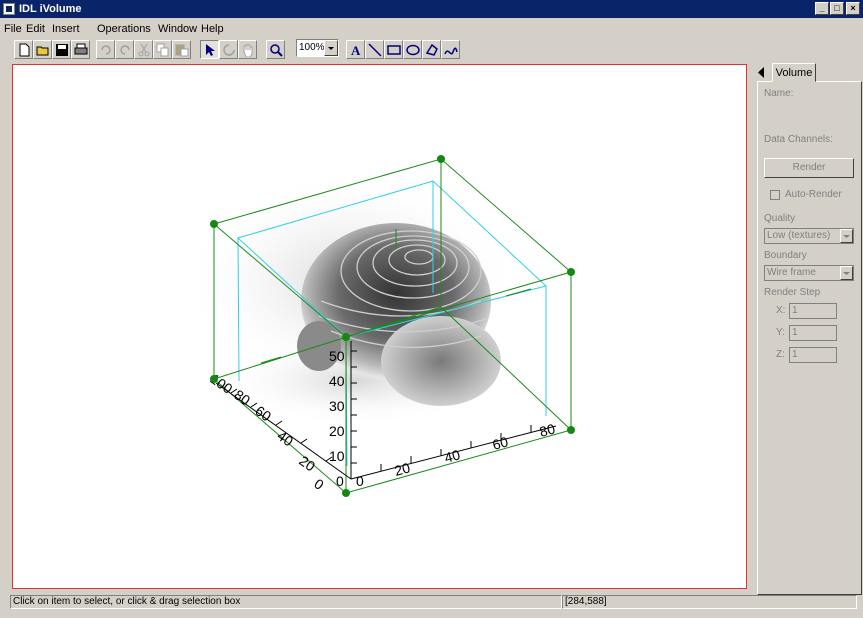  I want to click on text-icon: A, so click(355, 49).